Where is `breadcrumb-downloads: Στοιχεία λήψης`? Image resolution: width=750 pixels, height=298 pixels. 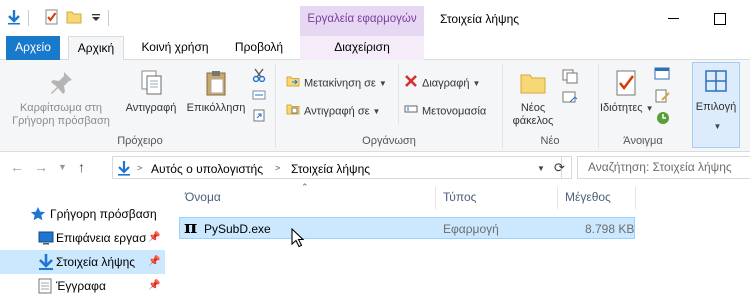 breadcrumb-downloads: Στοιχεία λήψης is located at coordinates (330, 169).